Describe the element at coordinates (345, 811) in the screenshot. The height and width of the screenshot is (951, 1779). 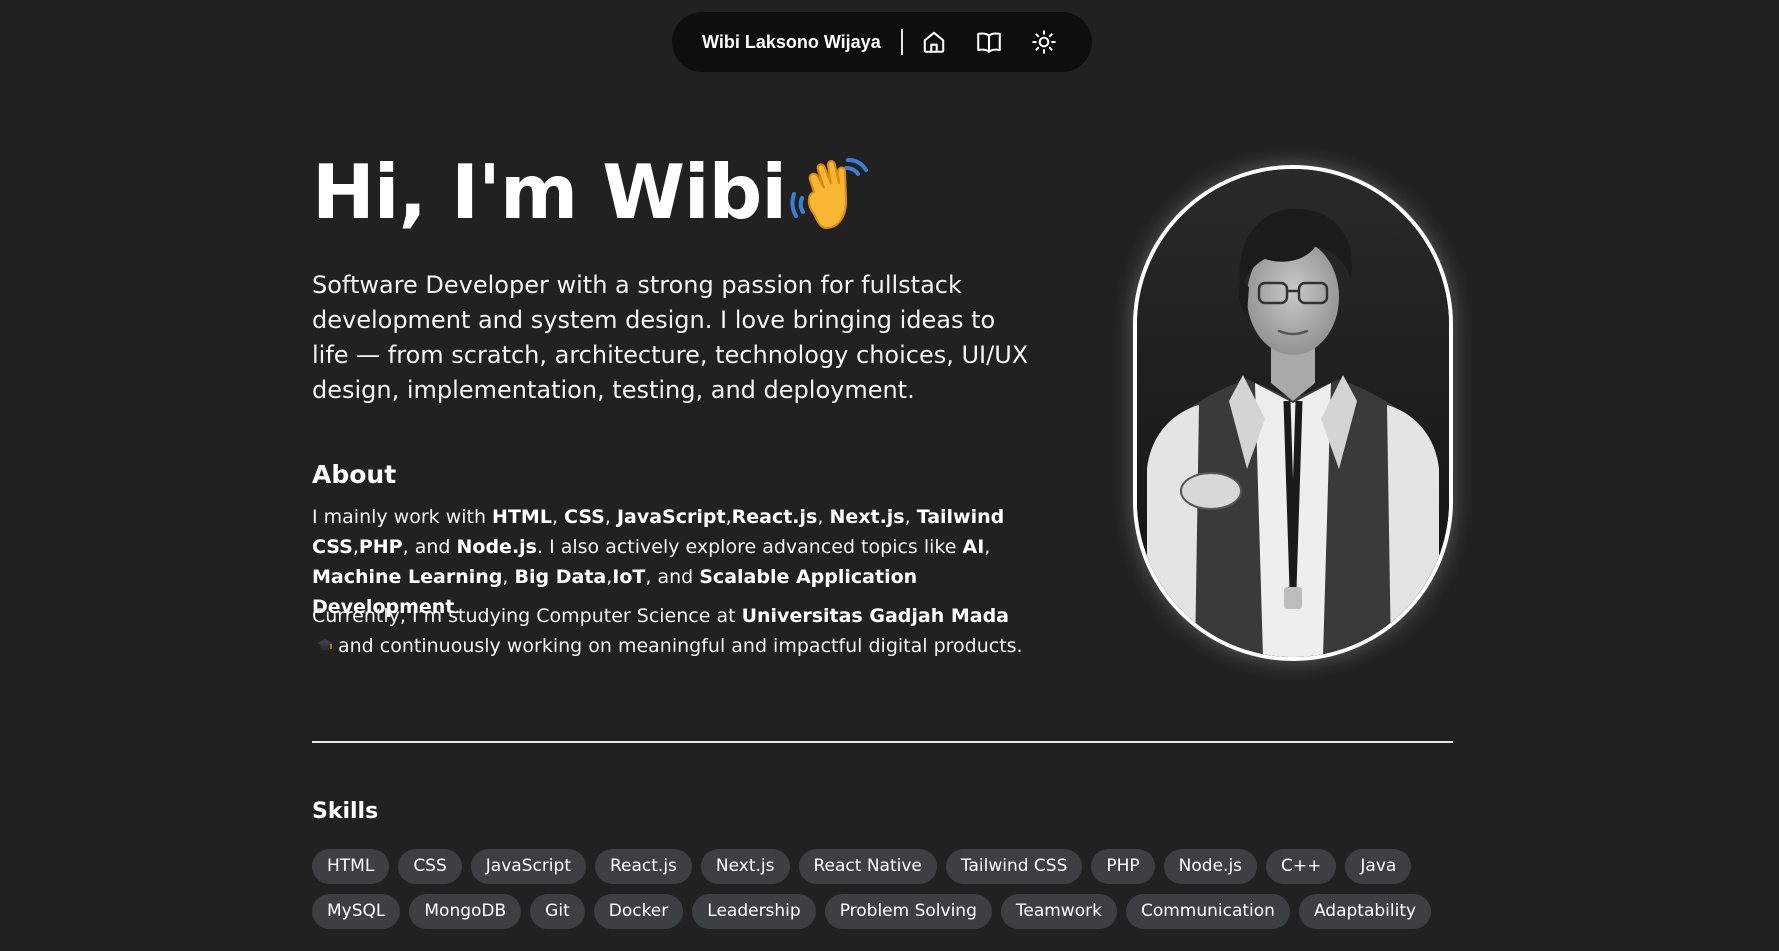
I see `skills-heading: Skills` at that location.